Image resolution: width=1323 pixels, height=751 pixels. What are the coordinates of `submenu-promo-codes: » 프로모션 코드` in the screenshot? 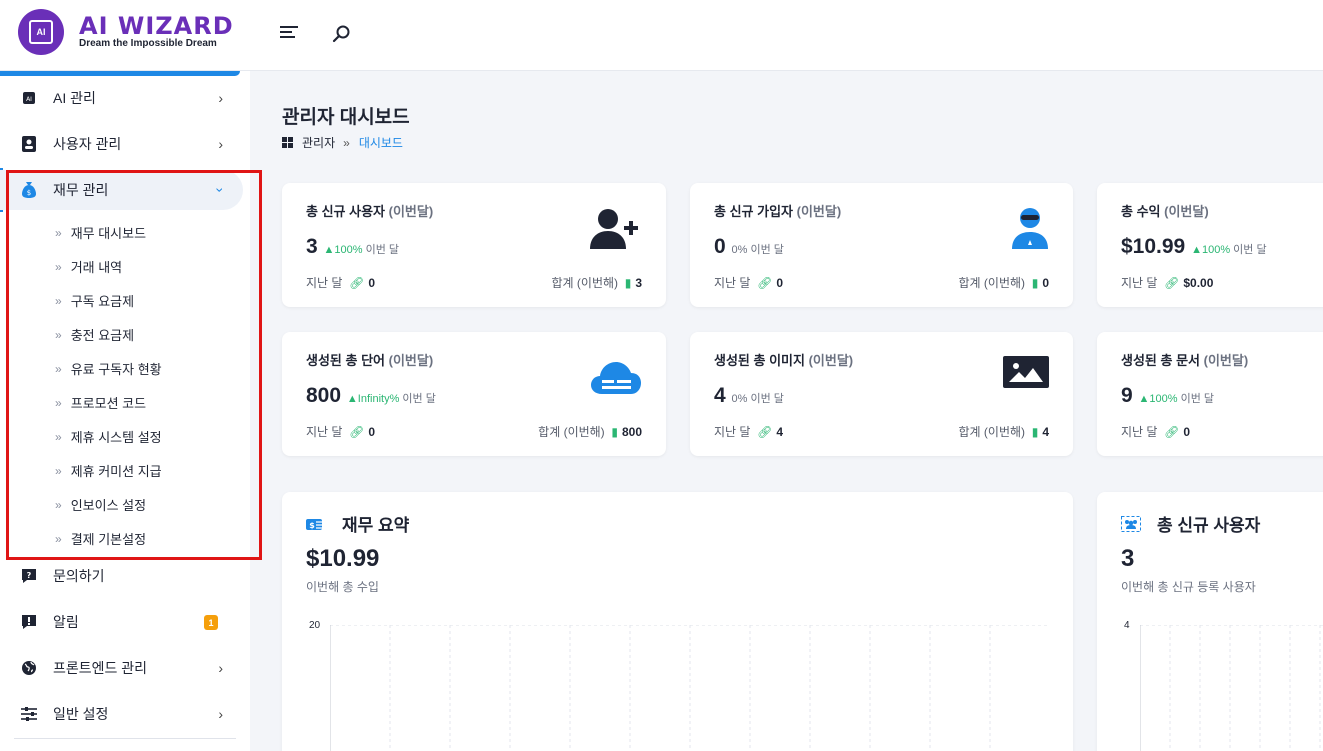 It's located at (100, 402).